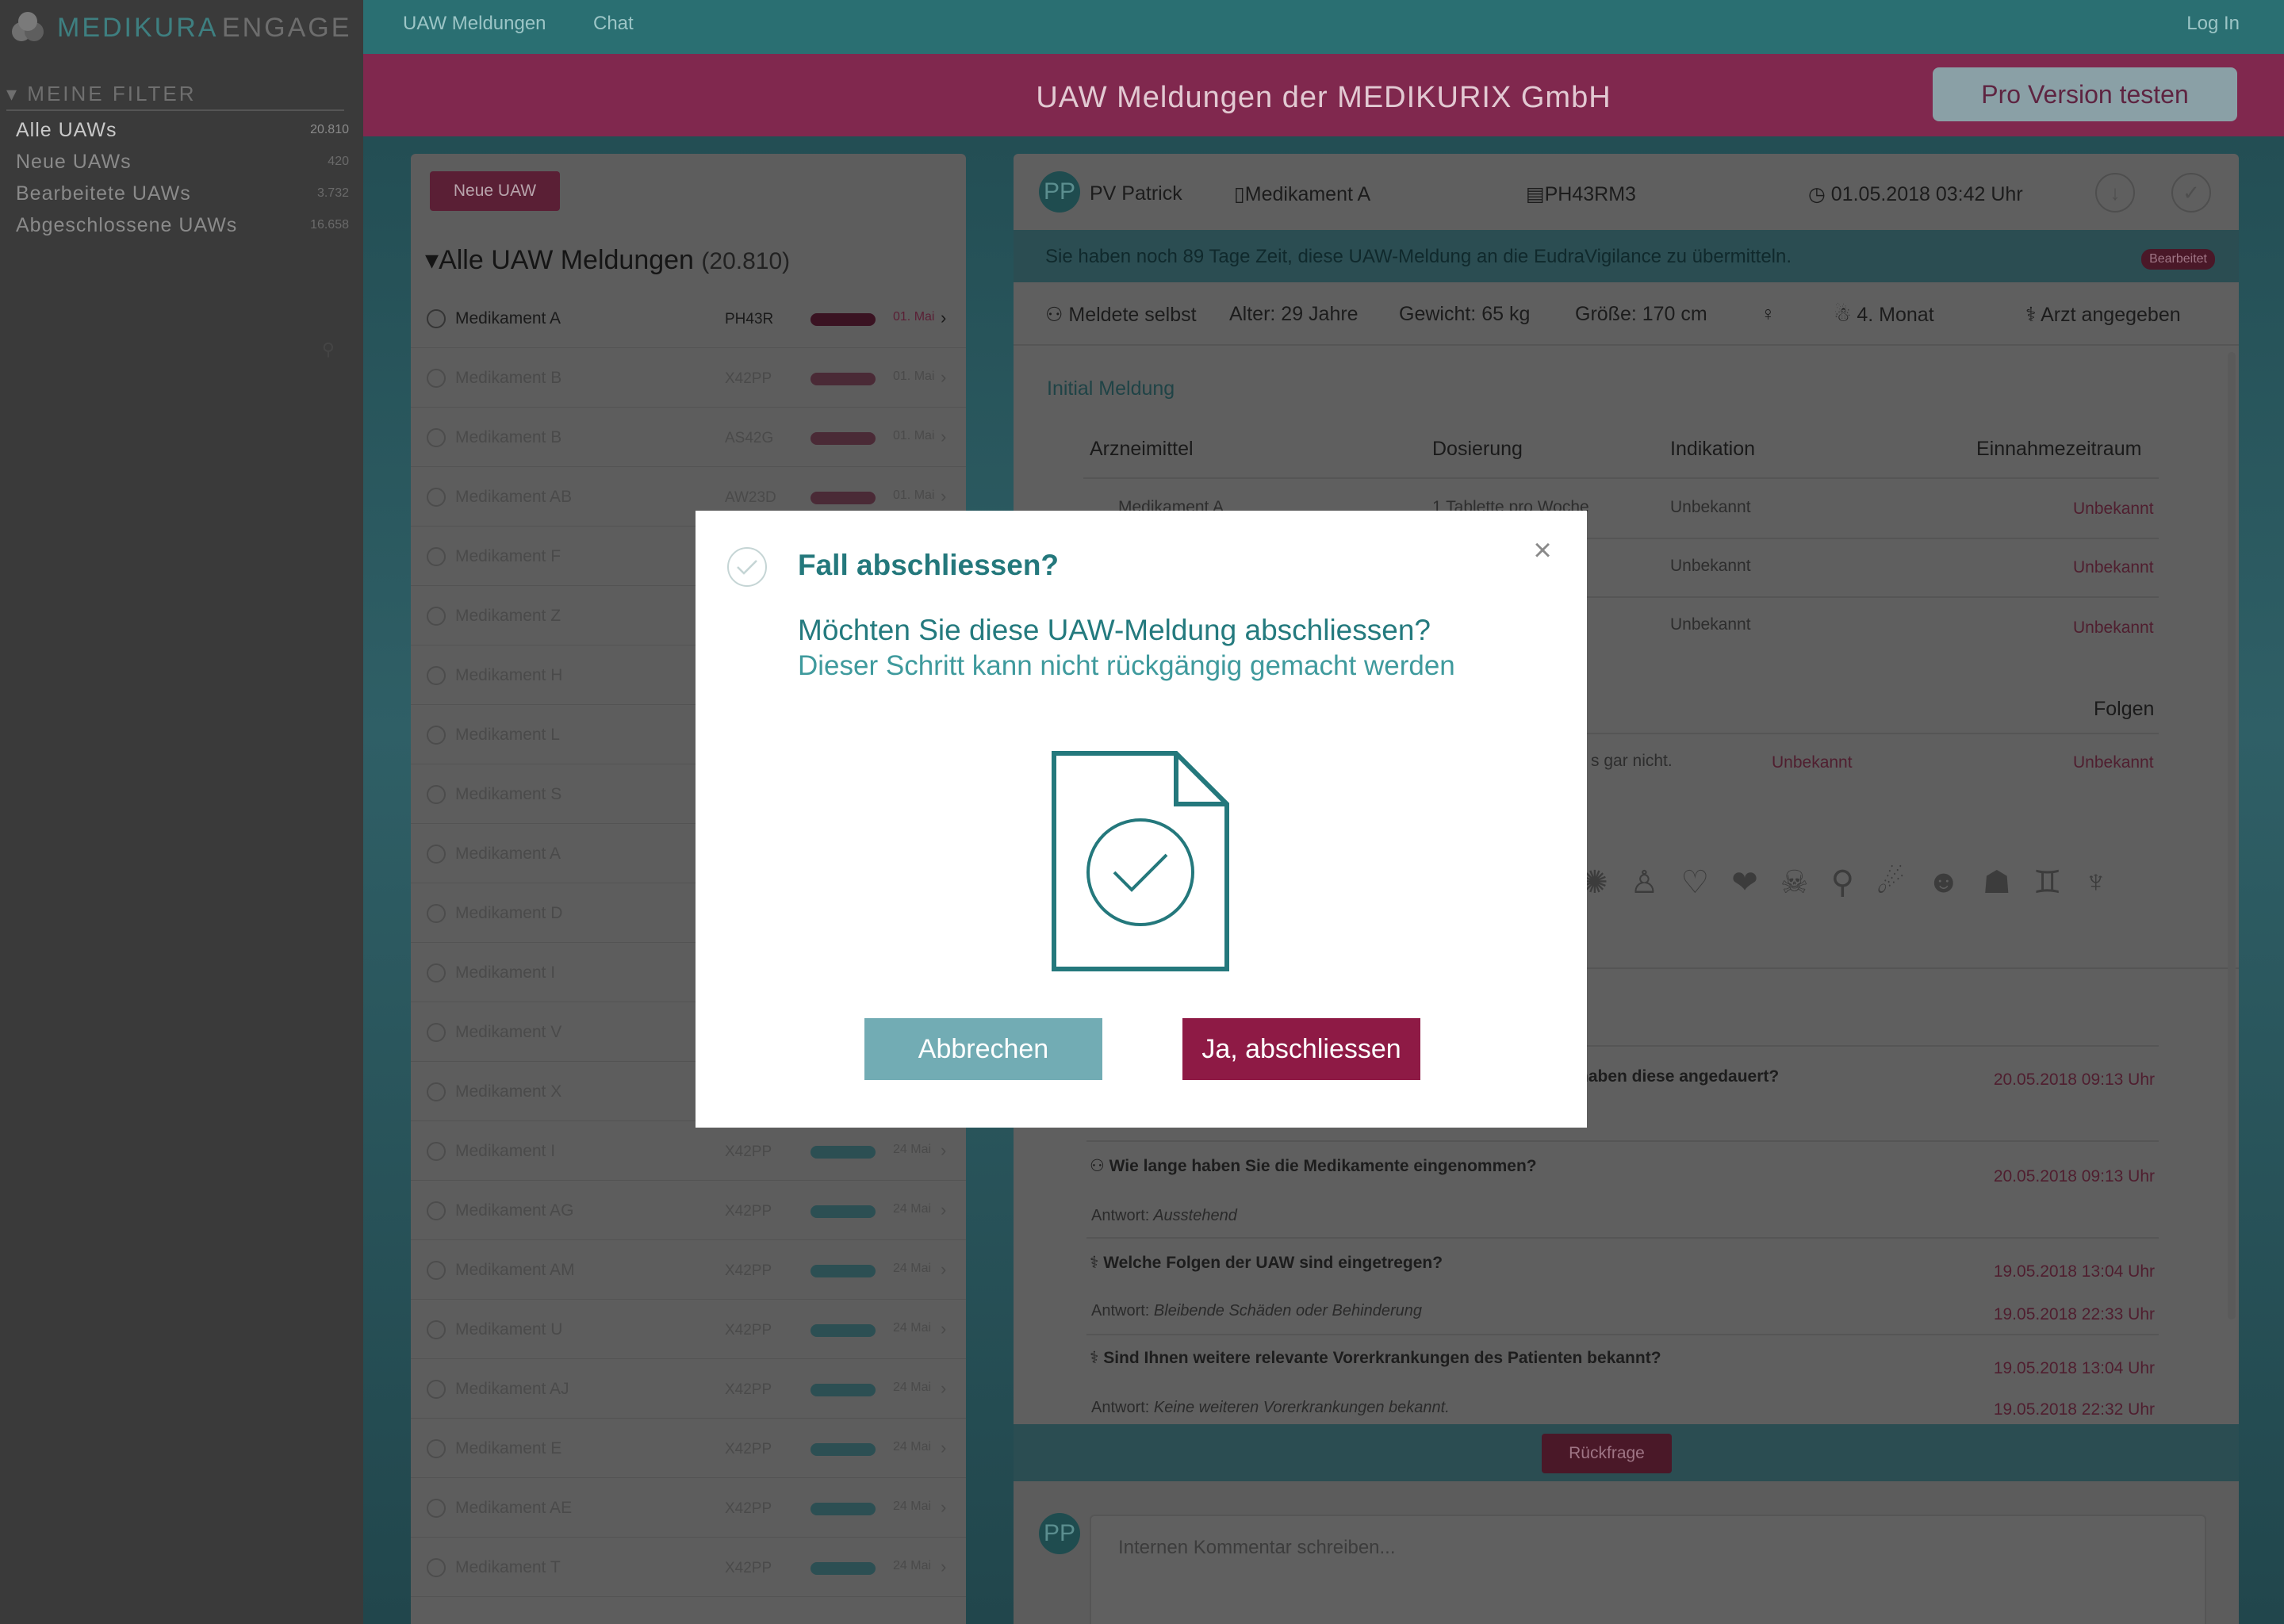 The width and height of the screenshot is (2284, 1624). Describe the element at coordinates (1140, 861) in the screenshot. I see `document-check-icon` at that location.